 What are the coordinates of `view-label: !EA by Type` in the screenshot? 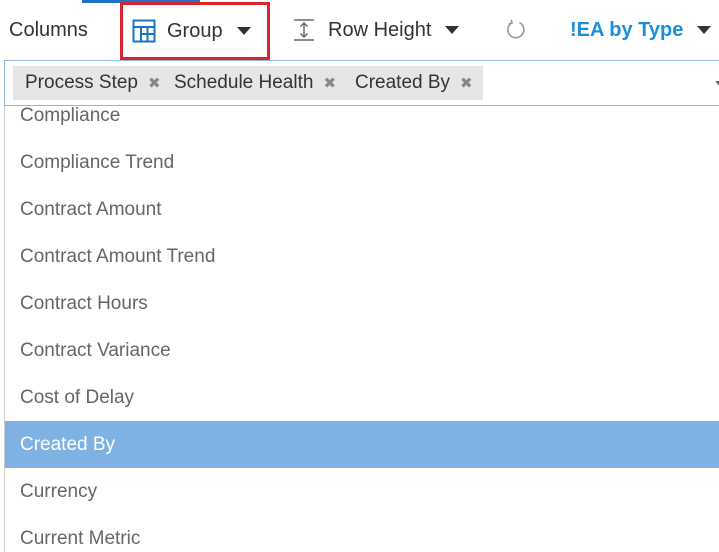 It's located at (627, 29).